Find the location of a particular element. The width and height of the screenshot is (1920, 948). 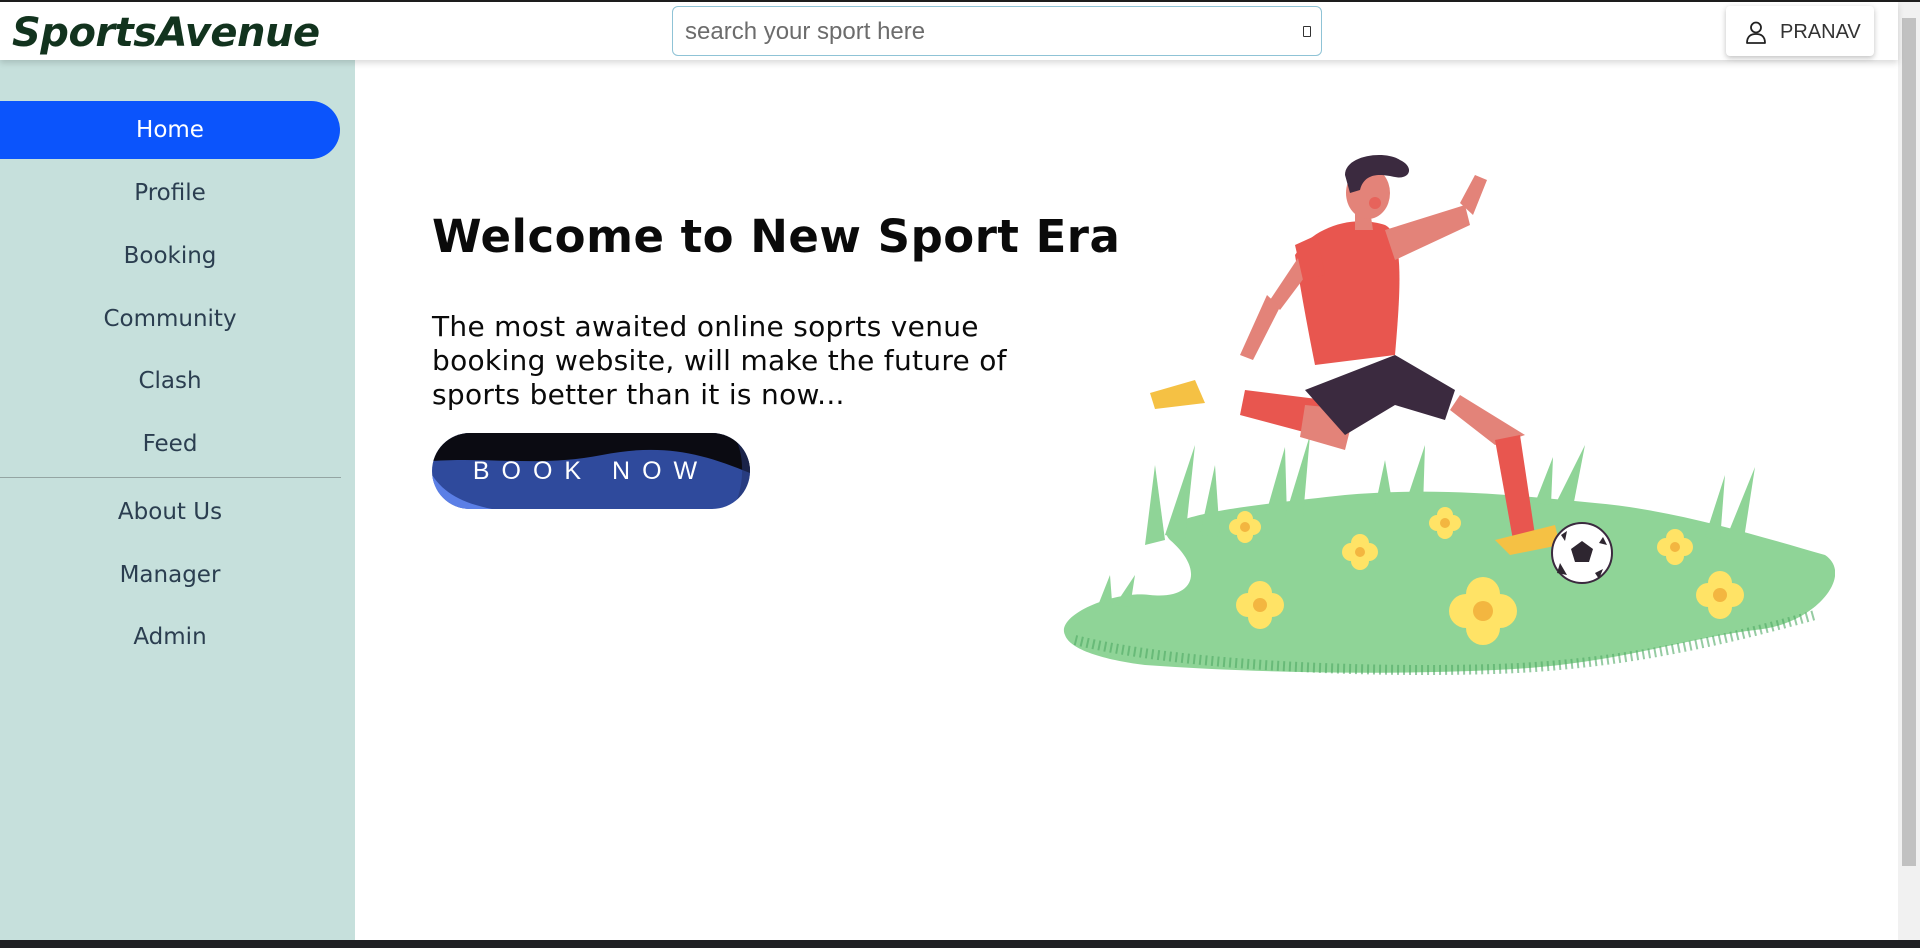

site-logo: SportsAvenue is located at coordinates (166, 33).